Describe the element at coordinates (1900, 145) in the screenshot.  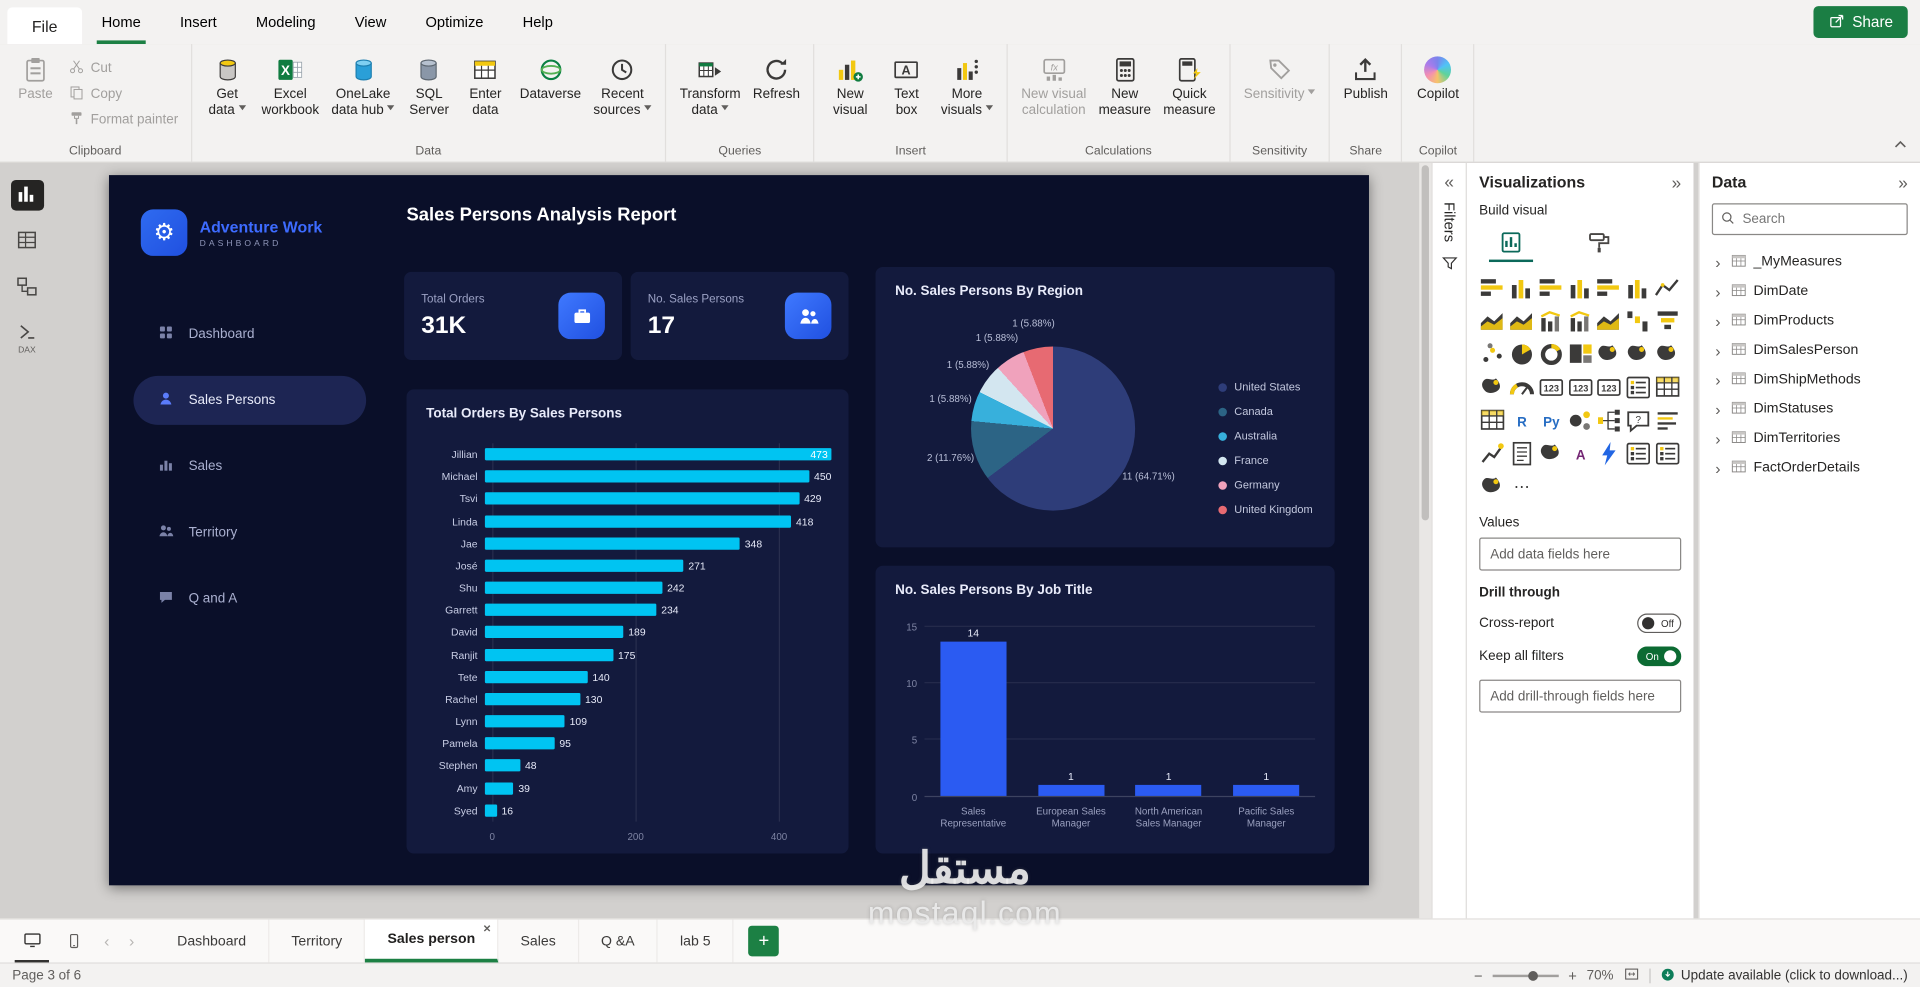
I see `collapse-ribbon-button` at that location.